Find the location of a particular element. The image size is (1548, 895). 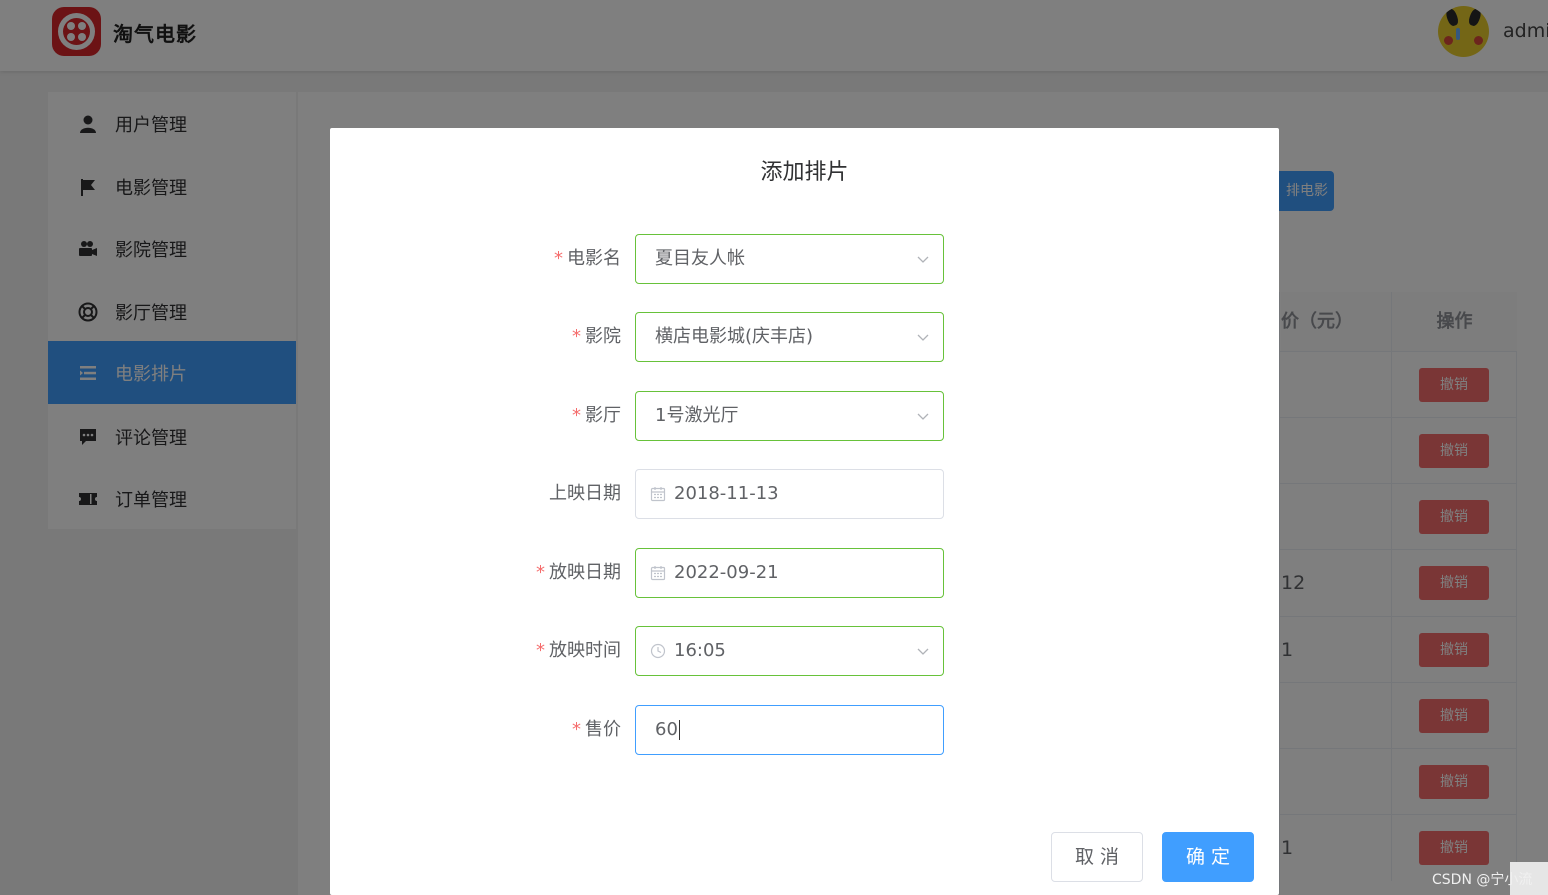

form-row-movie: * 电影名 夏目友人帐 is located at coordinates (804, 259).